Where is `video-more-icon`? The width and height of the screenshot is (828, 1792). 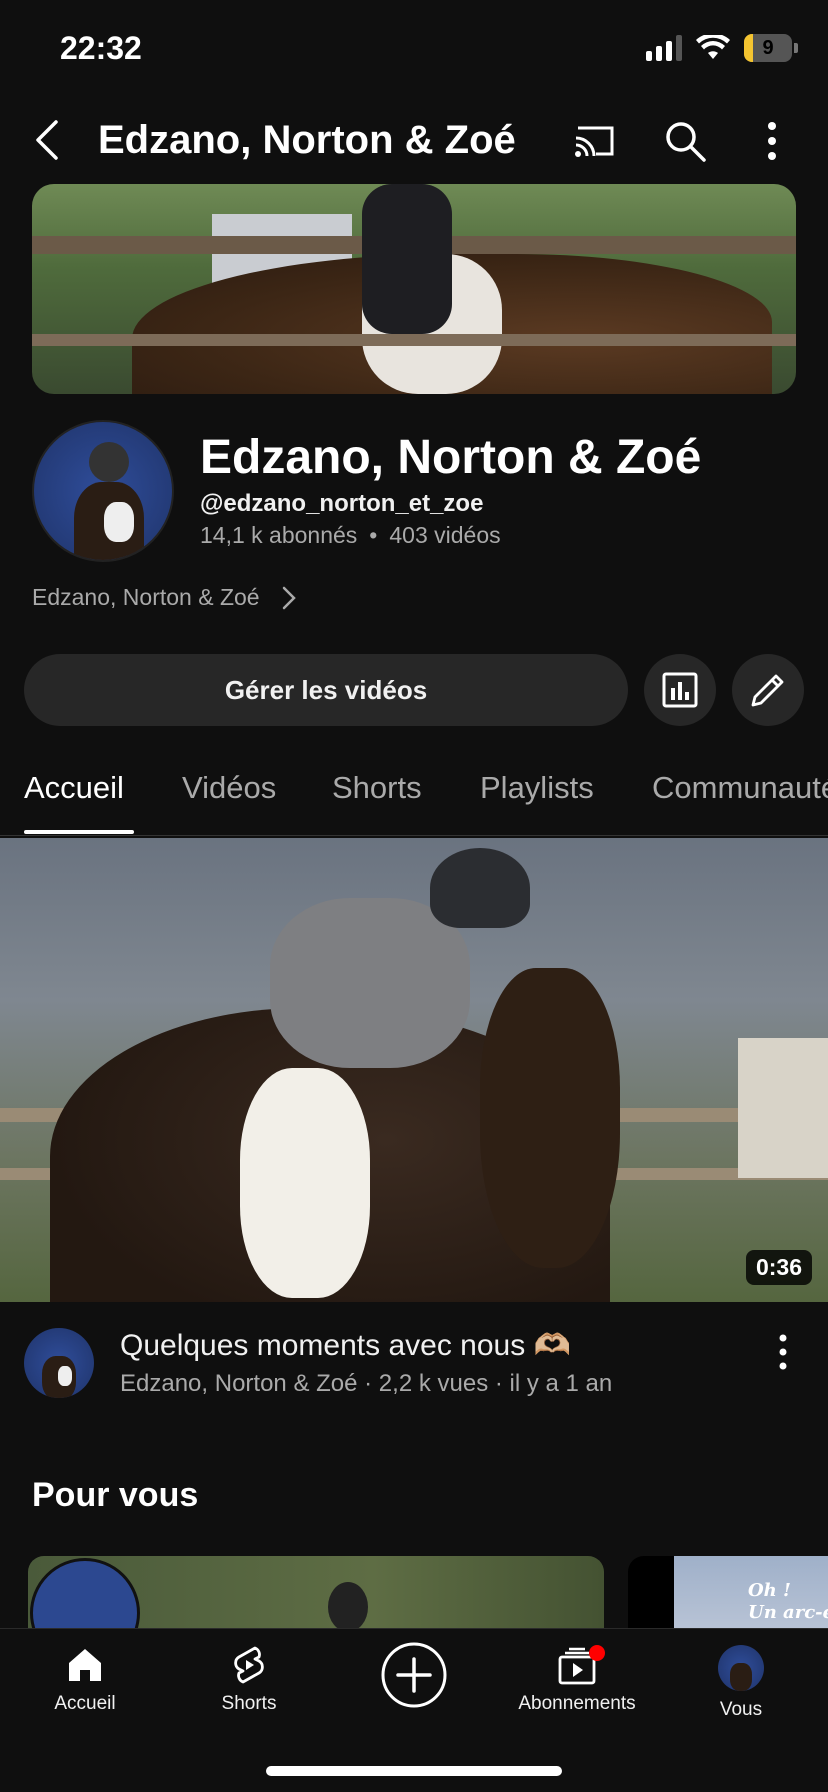 video-more-icon is located at coordinates (783, 1353).